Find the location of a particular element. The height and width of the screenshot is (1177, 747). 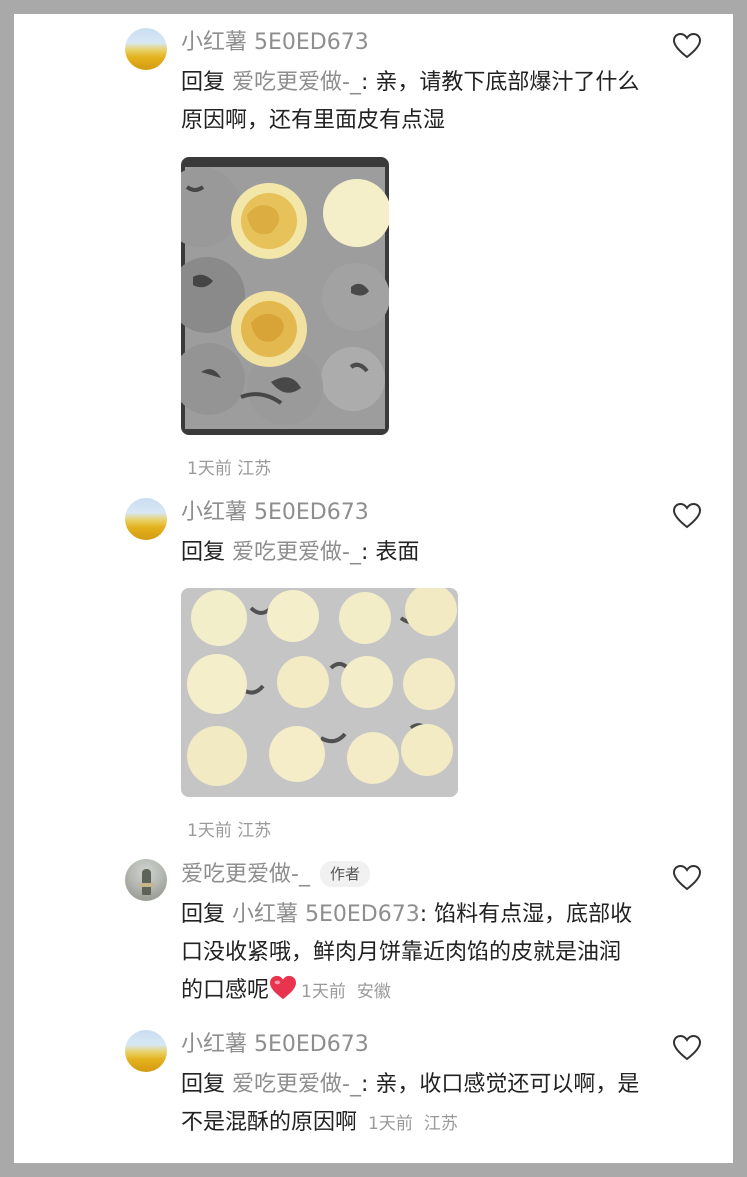

author-badge: 作者 is located at coordinates (344, 874).